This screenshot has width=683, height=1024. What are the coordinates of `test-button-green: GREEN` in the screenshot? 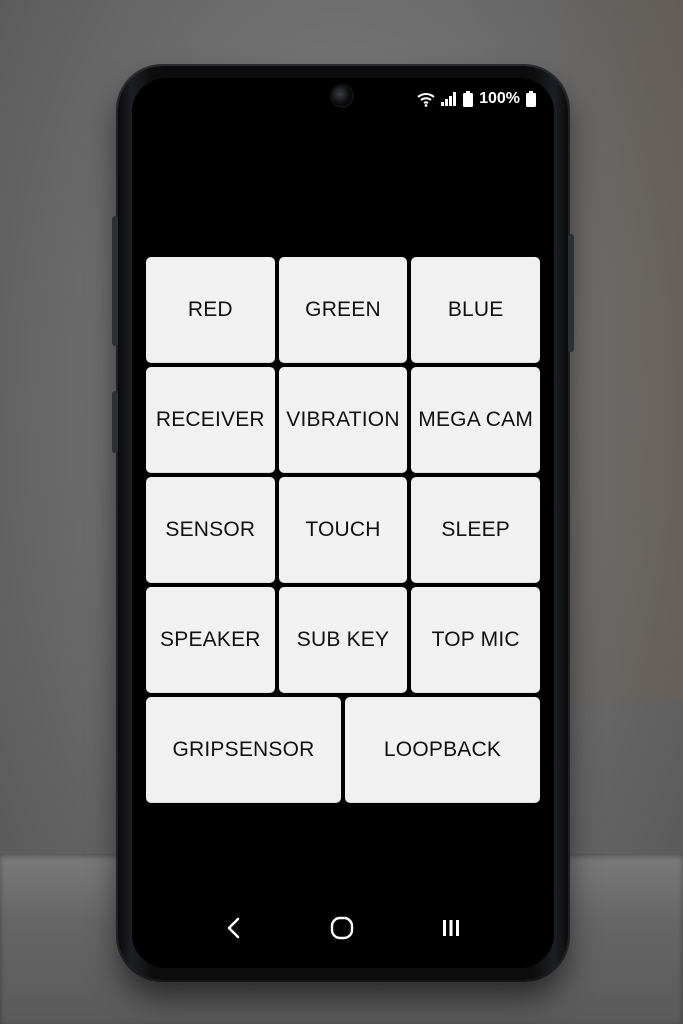 It's located at (343, 310).